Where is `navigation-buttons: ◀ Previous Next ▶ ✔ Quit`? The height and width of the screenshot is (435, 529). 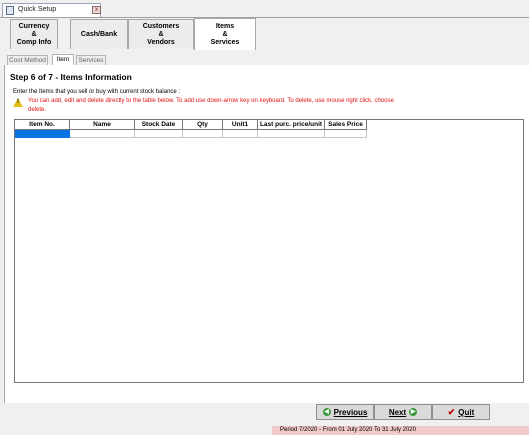 navigation-buttons: ◀ Previous Next ▶ ✔ Quit is located at coordinates (403, 412).